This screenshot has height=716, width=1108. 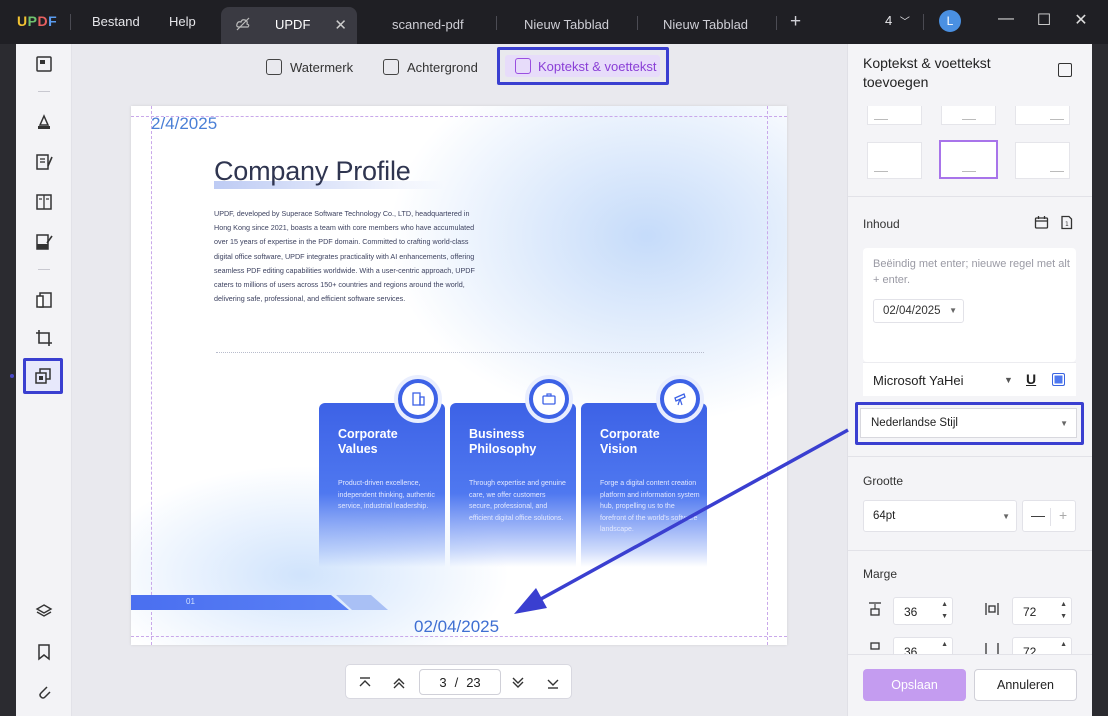 What do you see at coordinates (918, 311) in the screenshot?
I see `date-format-select: 02/04/2025 ▼` at bounding box center [918, 311].